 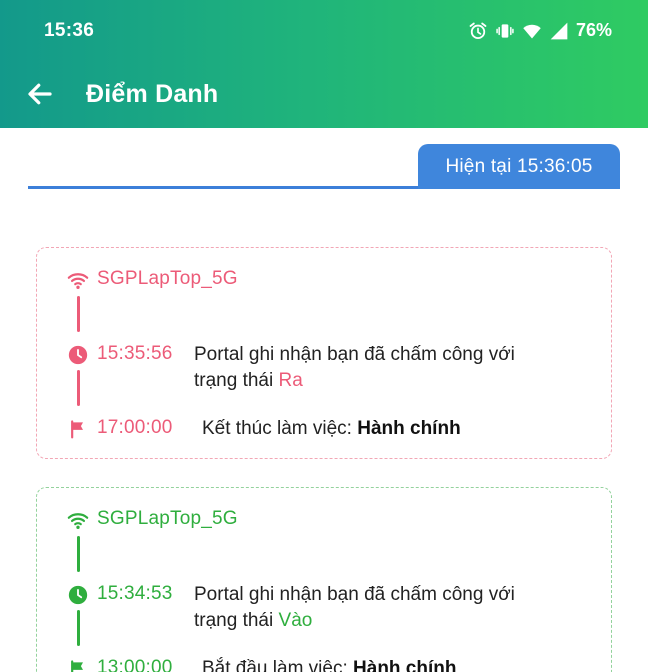 I want to click on shift-info: Kết thúc làm việc: Hành chính, so click(x=331, y=429).